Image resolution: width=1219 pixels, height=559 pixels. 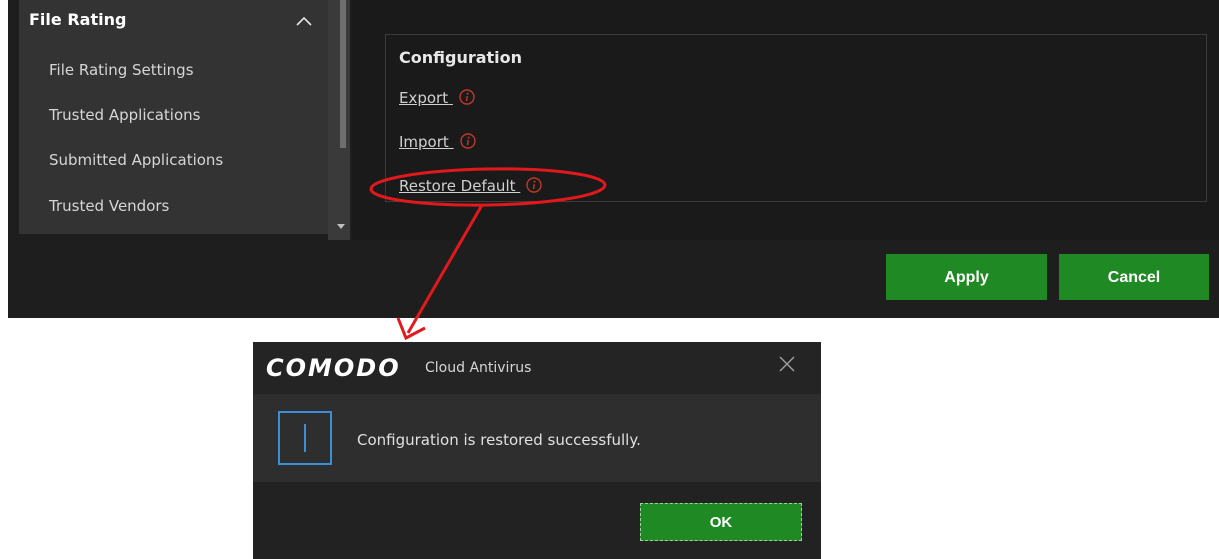 What do you see at coordinates (78, 19) in the screenshot?
I see `sidebar-section-title: File Rating` at bounding box center [78, 19].